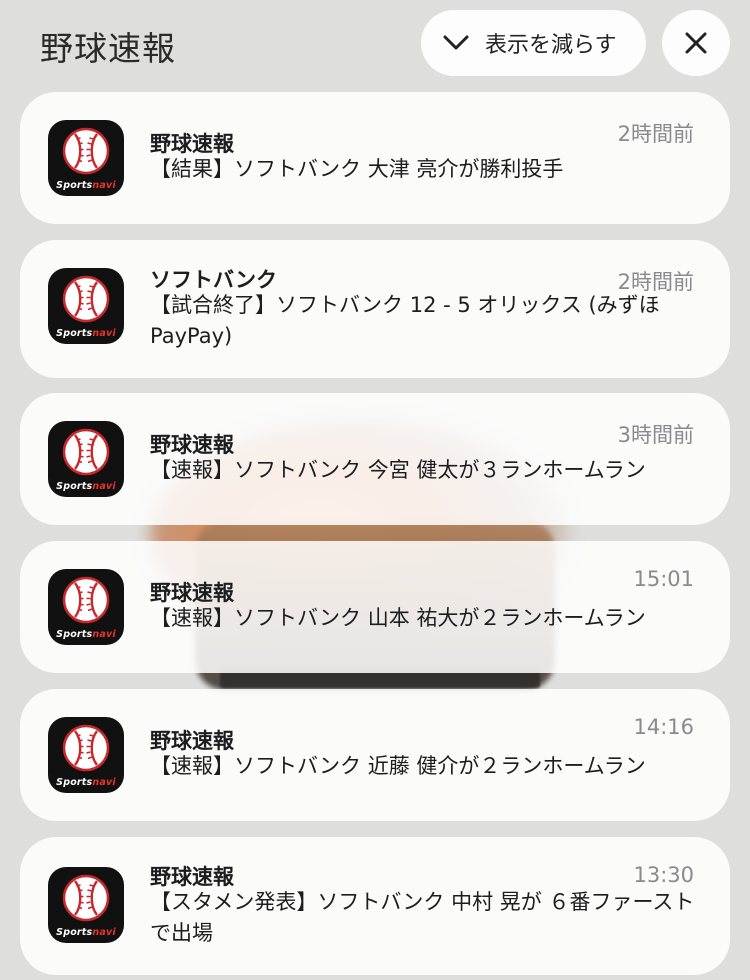 The height and width of the screenshot is (980, 750). What do you see at coordinates (655, 435) in the screenshot?
I see `notification-time: 3時間前` at bounding box center [655, 435].